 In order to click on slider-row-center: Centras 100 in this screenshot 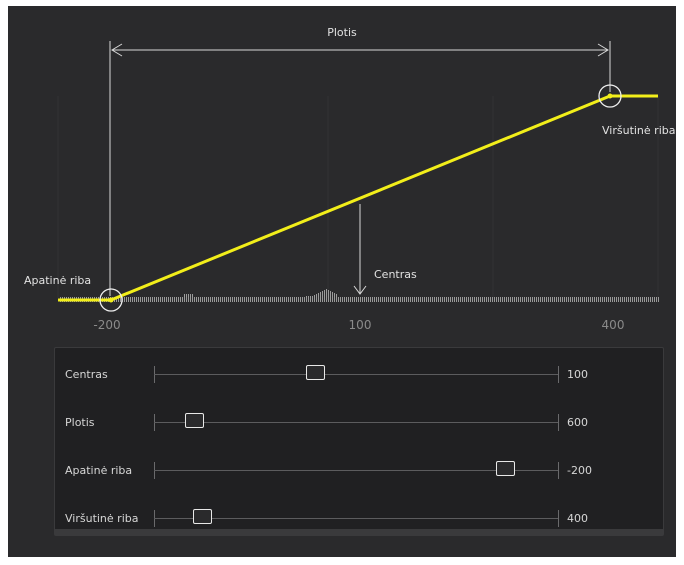, I will do `click(359, 375)`.